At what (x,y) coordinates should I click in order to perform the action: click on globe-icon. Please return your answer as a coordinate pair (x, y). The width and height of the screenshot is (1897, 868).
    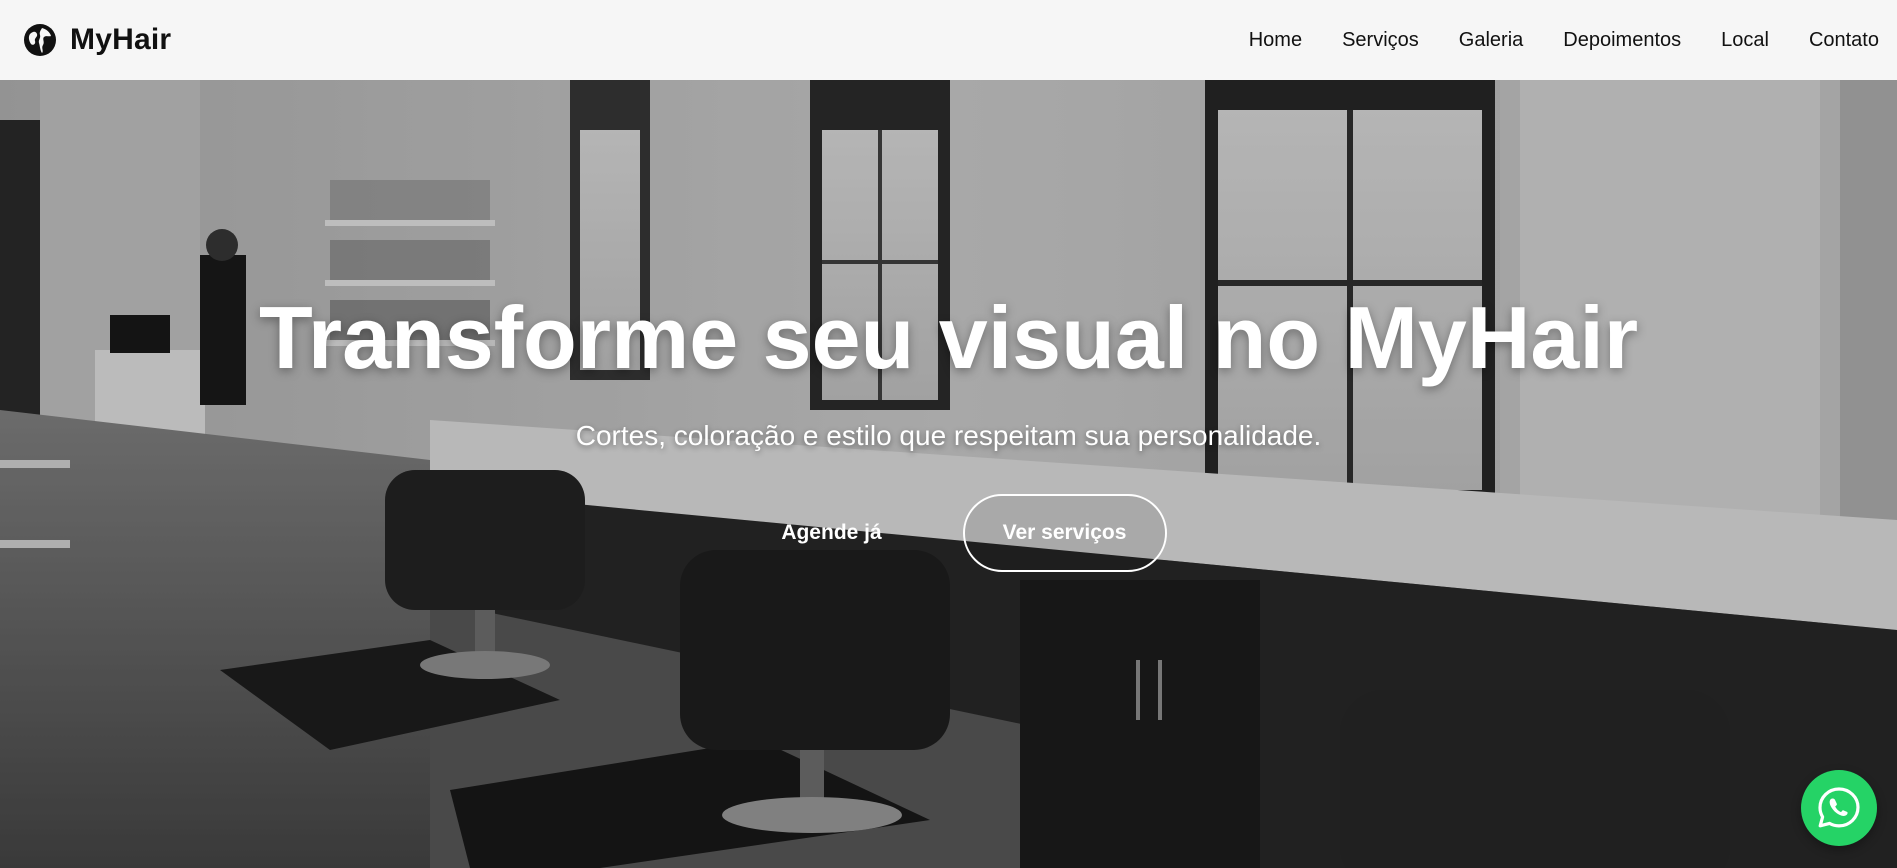
    Looking at the image, I should click on (40, 40).